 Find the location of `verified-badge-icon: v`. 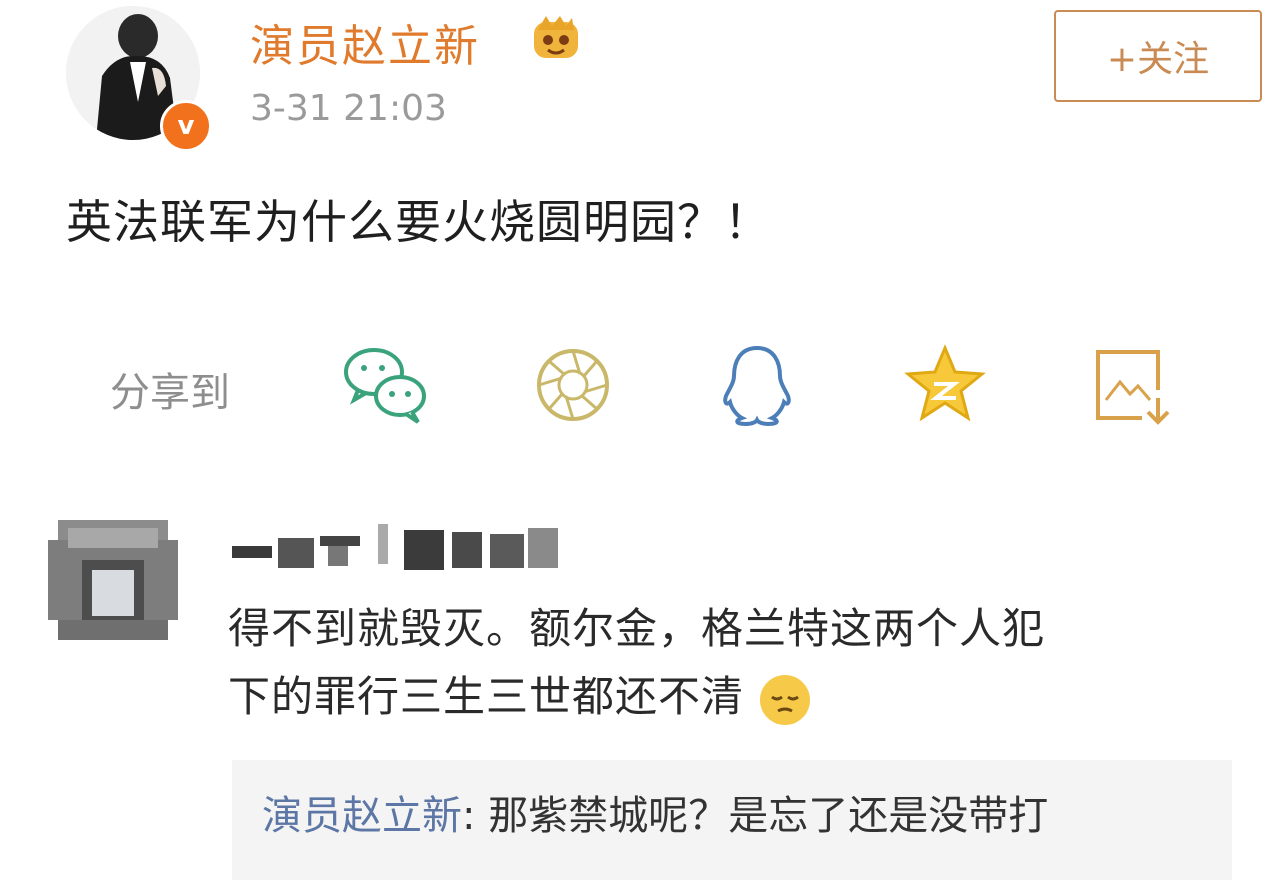

verified-badge-icon: v is located at coordinates (186, 126).